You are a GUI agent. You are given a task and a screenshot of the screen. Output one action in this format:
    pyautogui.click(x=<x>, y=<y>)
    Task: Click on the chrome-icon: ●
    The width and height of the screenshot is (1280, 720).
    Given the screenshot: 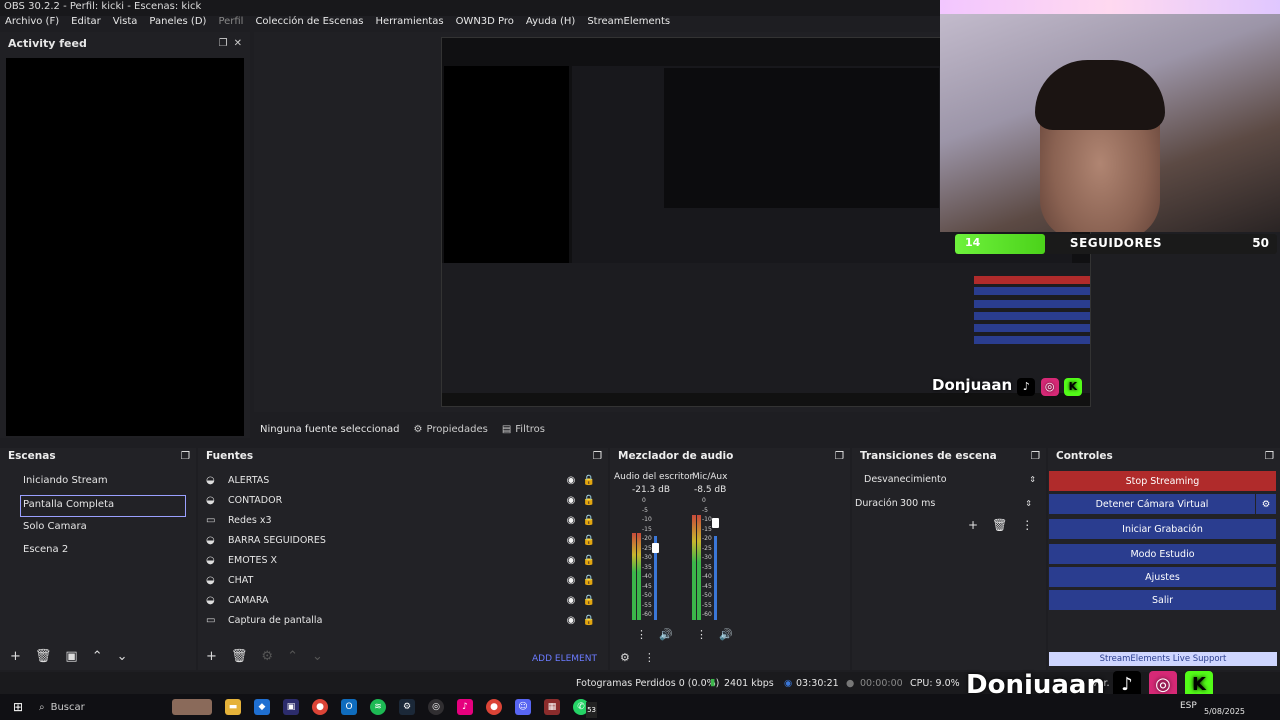 What is the action you would take?
    pyautogui.click(x=320, y=707)
    